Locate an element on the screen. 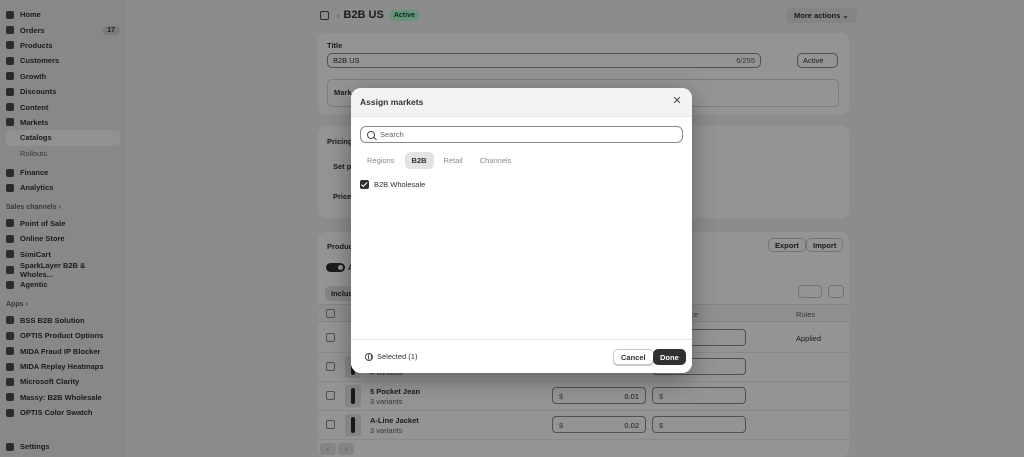 This screenshot has width=1024, height=457. modal-header: Assign markets ✕ is located at coordinates (521, 102).